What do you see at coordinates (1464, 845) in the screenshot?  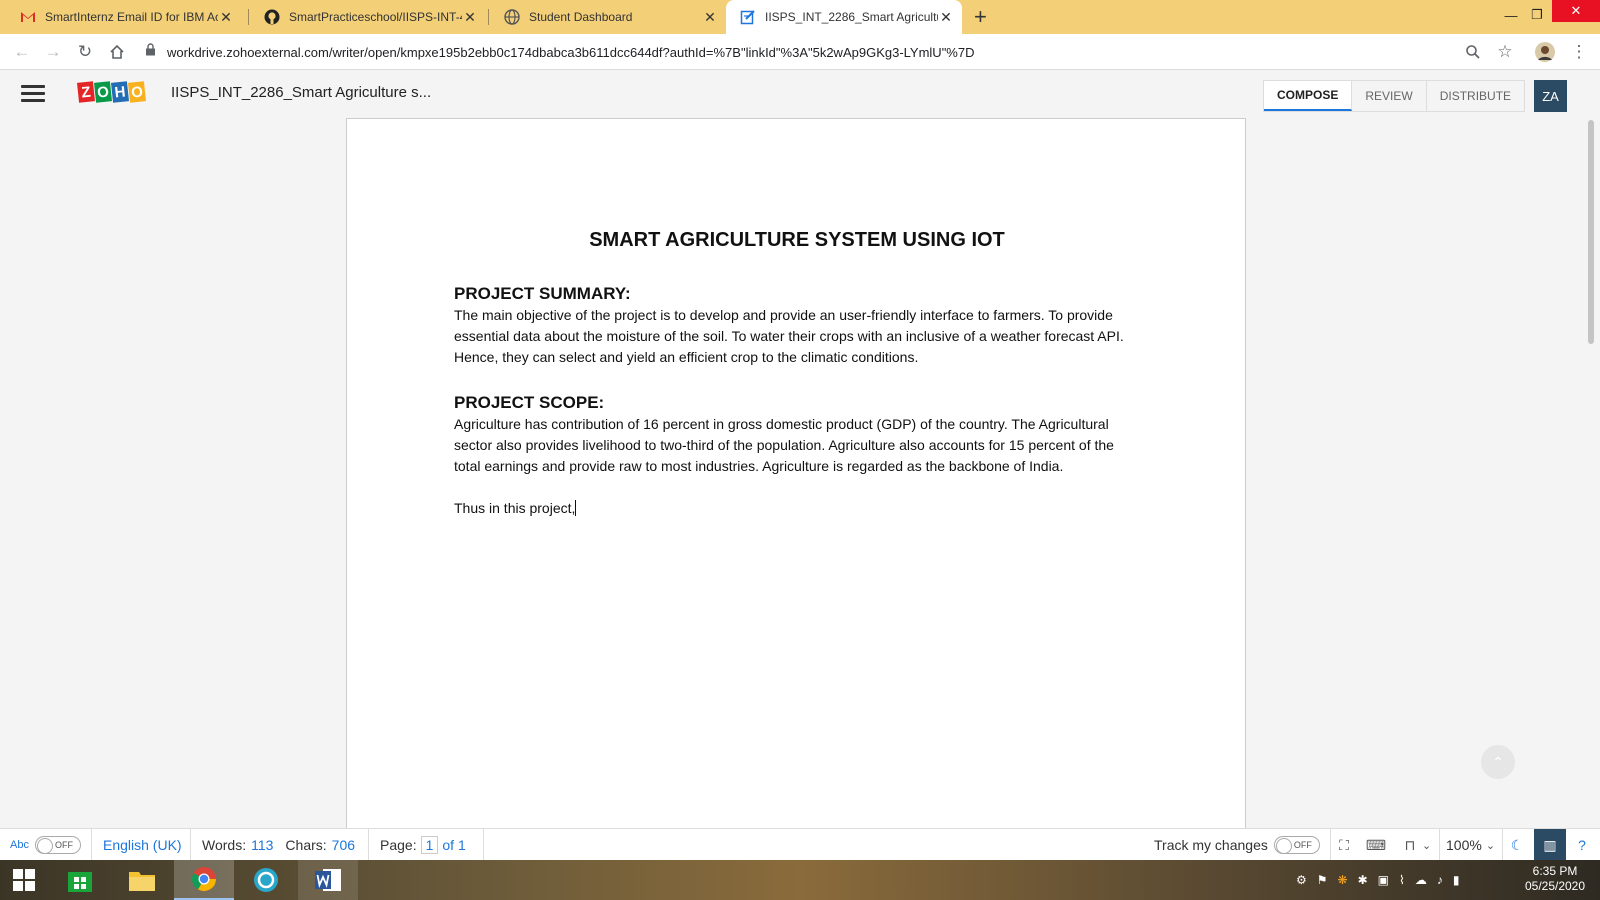 I see `zoom-value: 100%` at bounding box center [1464, 845].